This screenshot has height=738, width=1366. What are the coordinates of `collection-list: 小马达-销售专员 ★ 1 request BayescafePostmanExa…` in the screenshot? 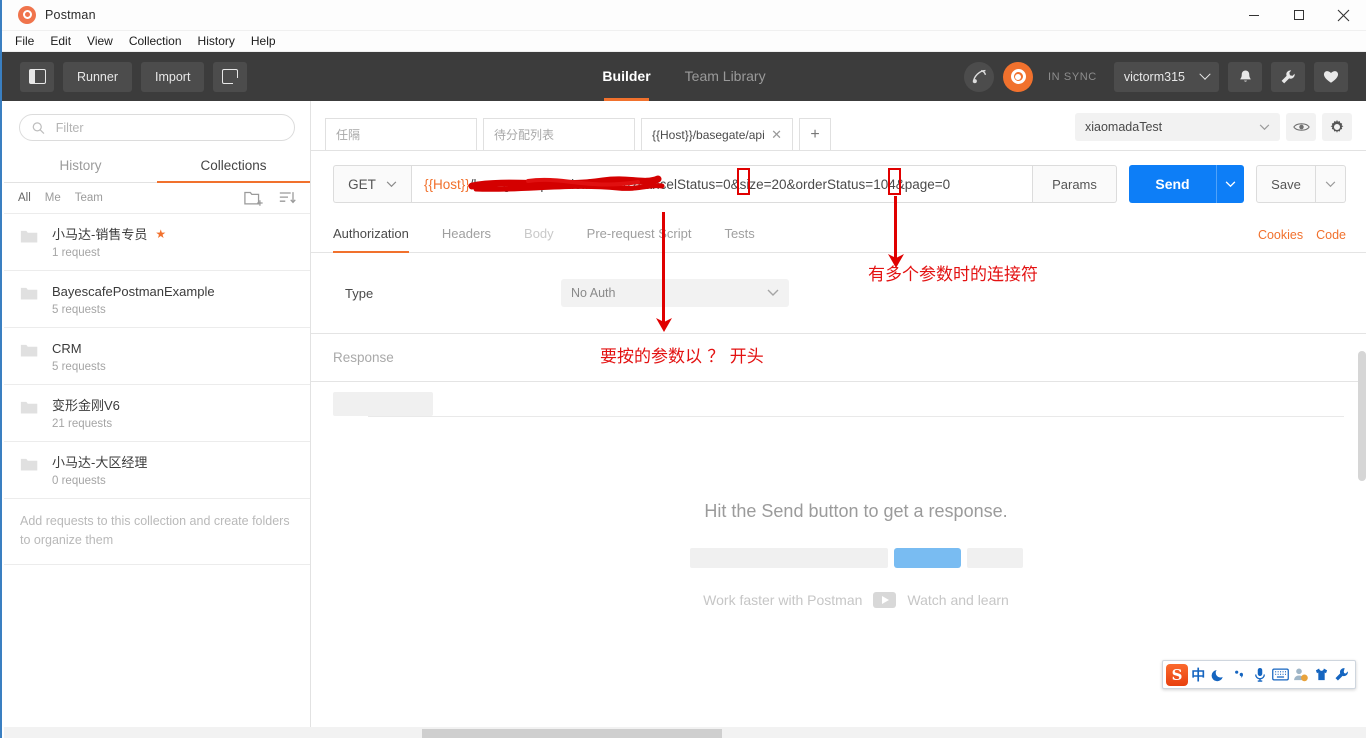 It's located at (157, 389).